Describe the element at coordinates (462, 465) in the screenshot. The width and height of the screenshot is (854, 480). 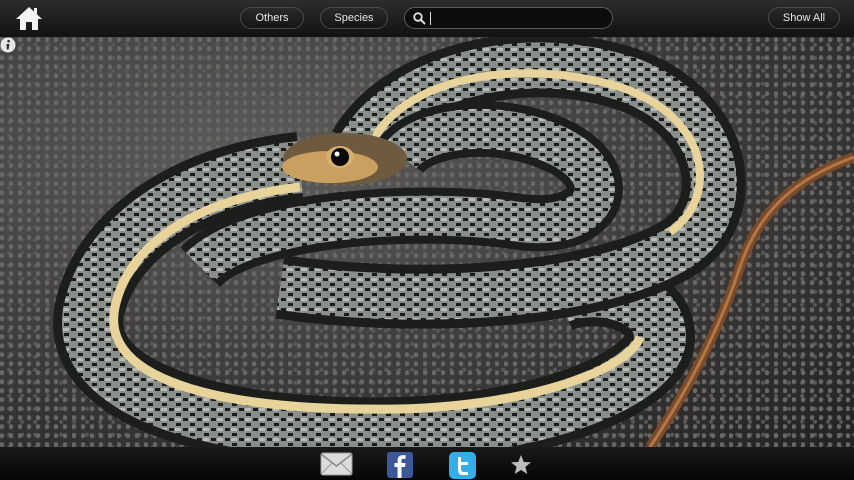
I see `twitter-icon` at that location.